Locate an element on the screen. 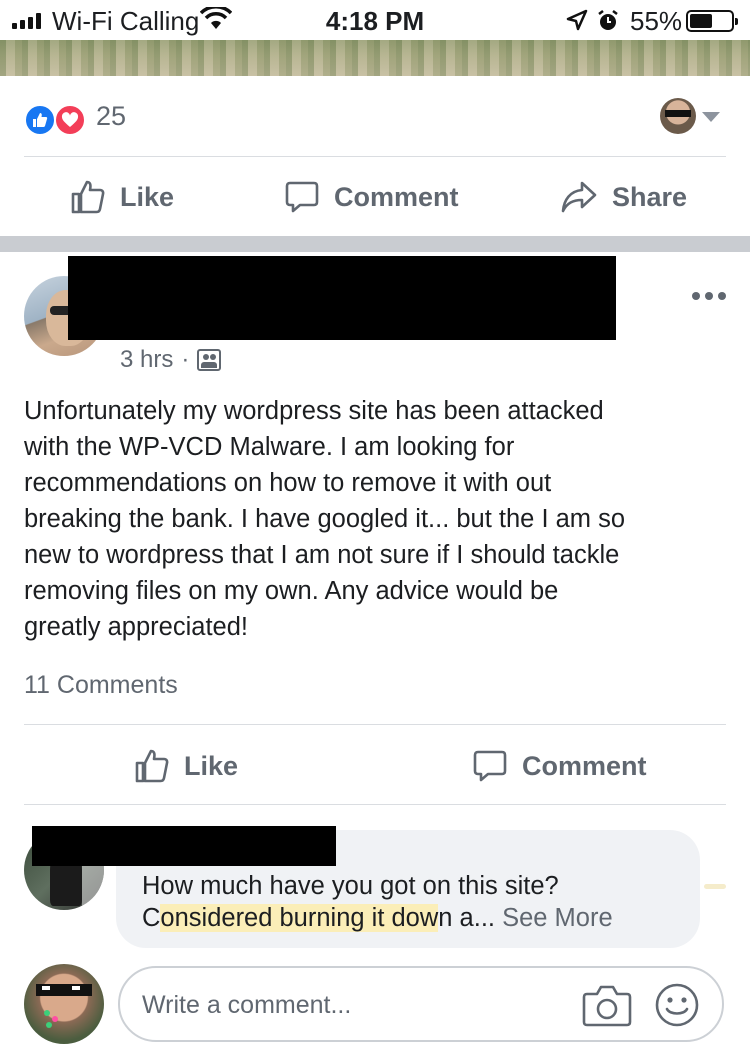 The height and width of the screenshot is (1064, 750). comment-label: Comment is located at coordinates (396, 196).